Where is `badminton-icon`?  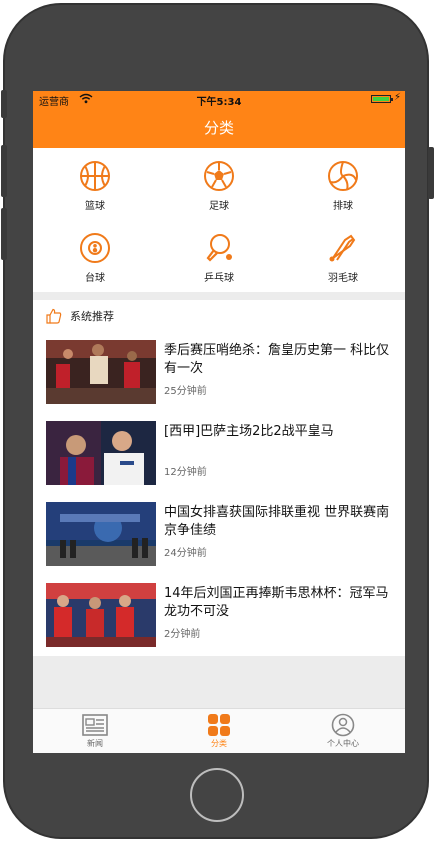 badminton-icon is located at coordinates (342, 248).